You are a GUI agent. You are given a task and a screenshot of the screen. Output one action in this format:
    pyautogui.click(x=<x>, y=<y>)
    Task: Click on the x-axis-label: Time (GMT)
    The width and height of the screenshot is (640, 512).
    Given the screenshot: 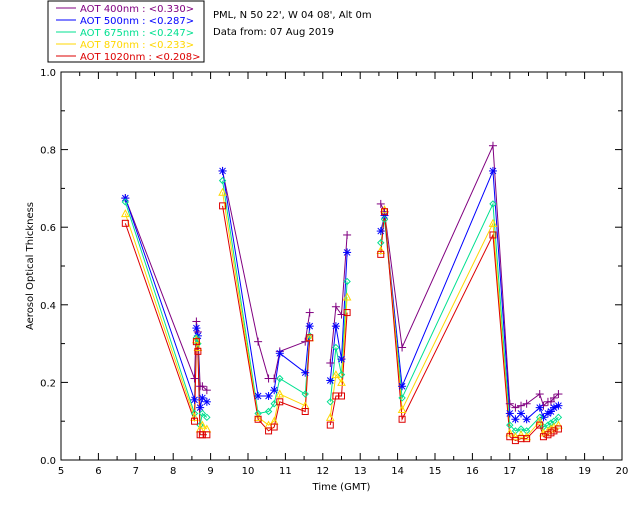 What is the action you would take?
    pyautogui.click(x=341, y=487)
    